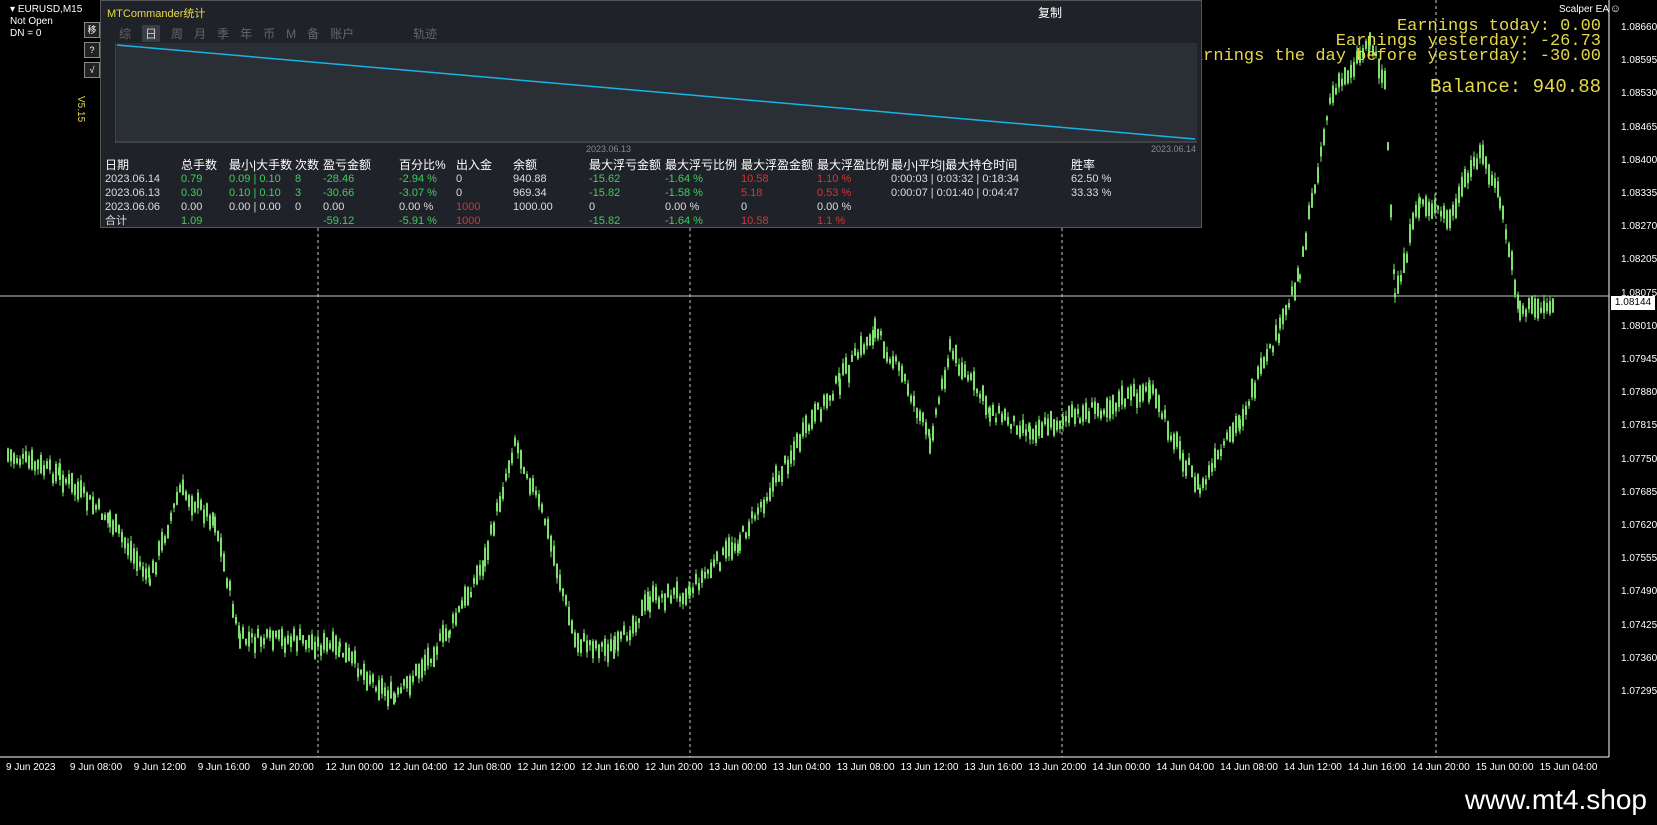 This screenshot has height=825, width=1657. I want to click on cell: 0.09 | 0.10, so click(255, 179).